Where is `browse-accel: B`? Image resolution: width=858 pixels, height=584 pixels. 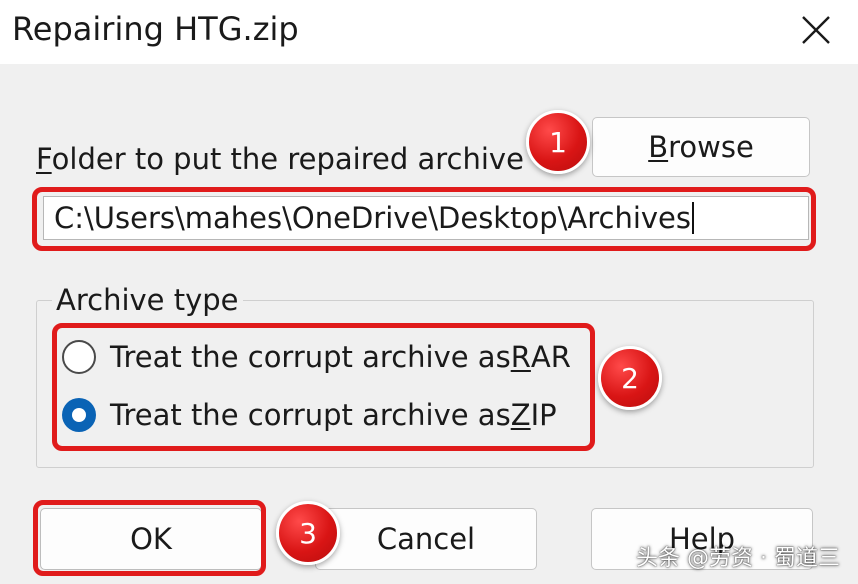 browse-accel: B is located at coordinates (658, 147).